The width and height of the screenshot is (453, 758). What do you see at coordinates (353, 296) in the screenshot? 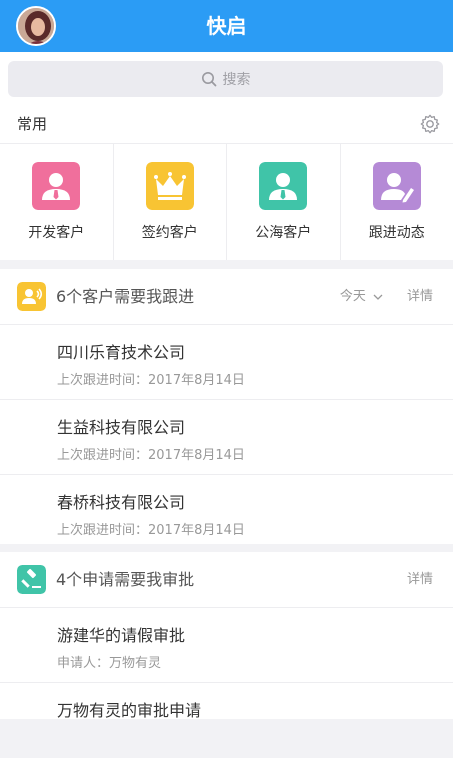
I see `date-filter-label: 今天` at bounding box center [353, 296].